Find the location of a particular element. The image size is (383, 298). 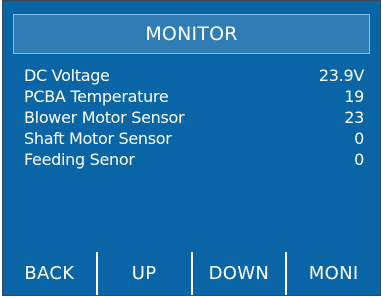

reading-label: PCBA Temperature is located at coordinates (96, 96).